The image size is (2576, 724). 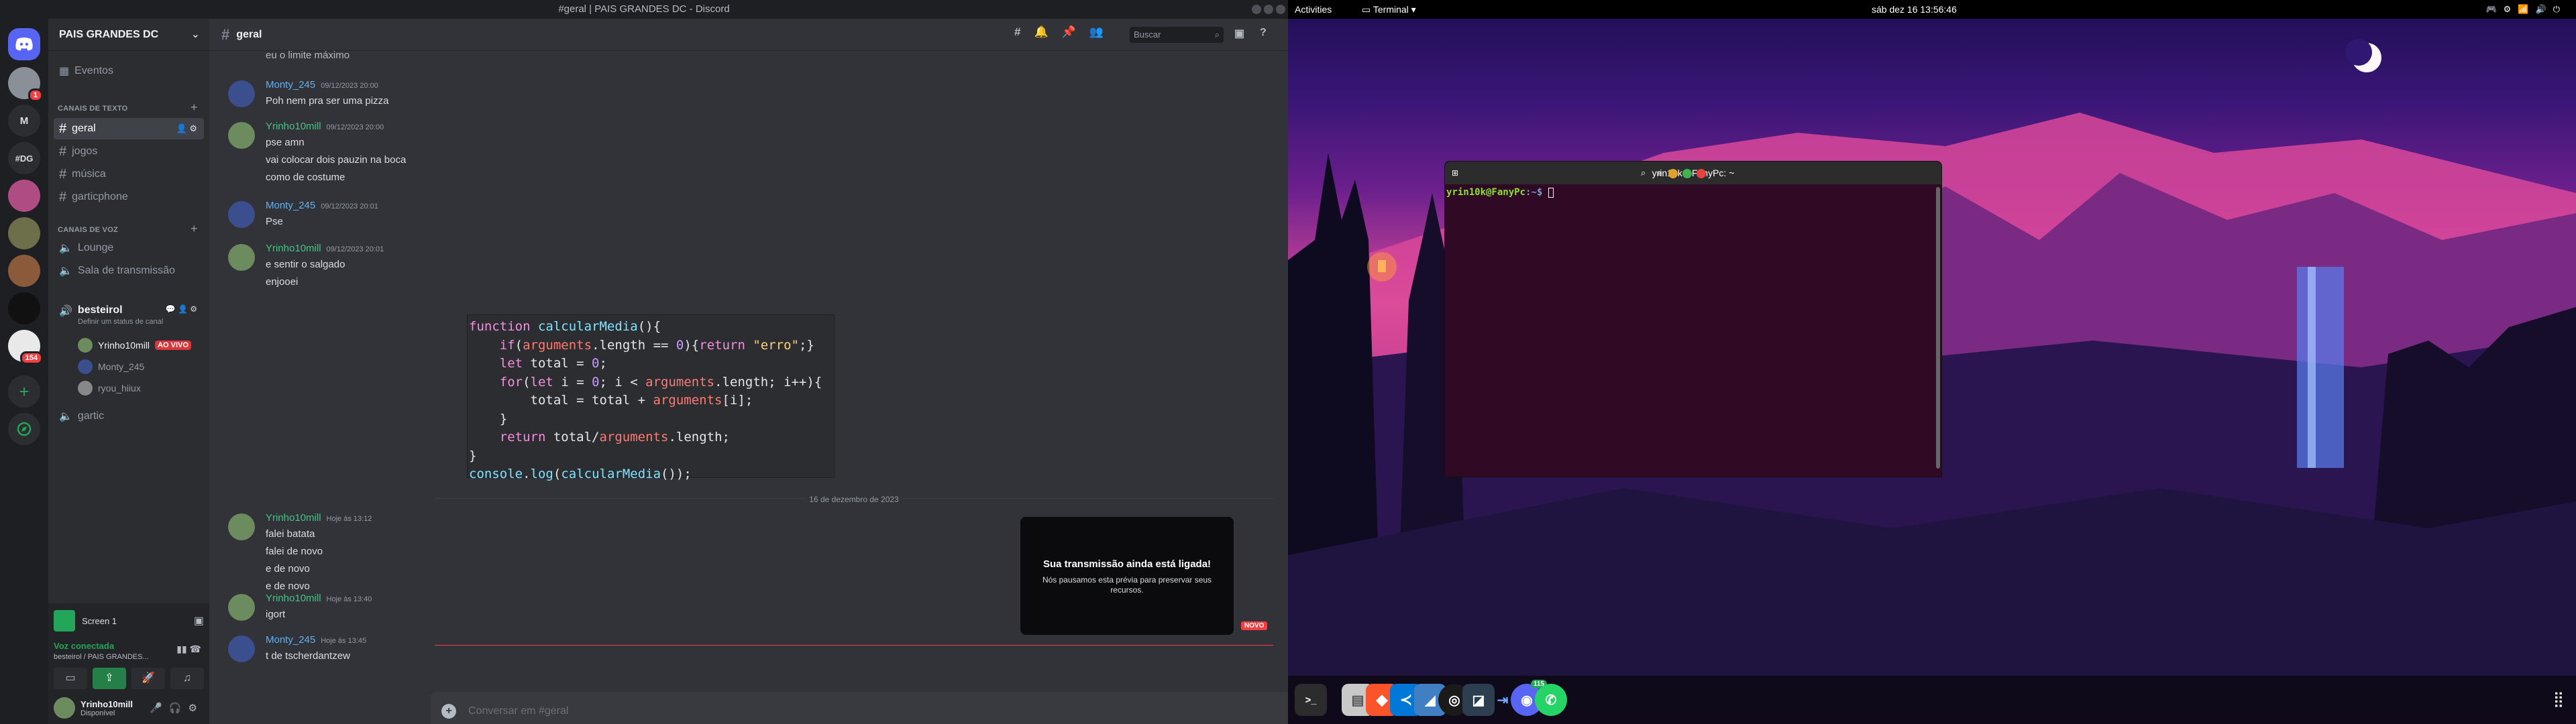 I want to click on channel-status-hint: Definir um status de canal, so click(x=120, y=322).